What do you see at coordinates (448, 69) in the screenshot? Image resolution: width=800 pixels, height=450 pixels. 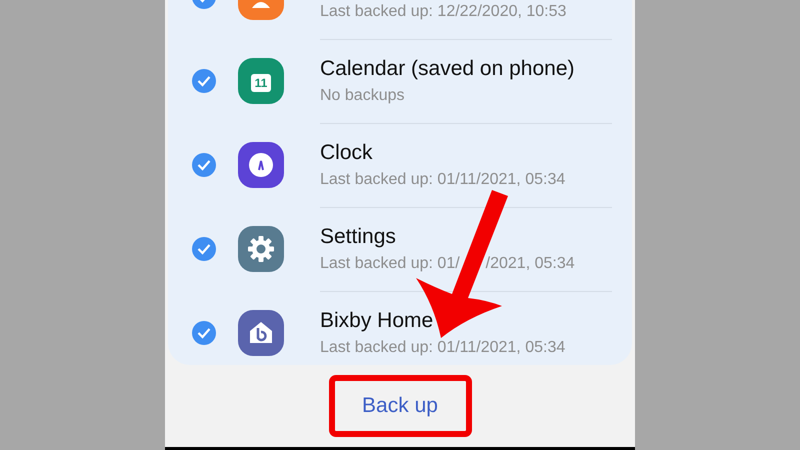 I see `item-title: Calendar (saved on phone)` at bounding box center [448, 69].